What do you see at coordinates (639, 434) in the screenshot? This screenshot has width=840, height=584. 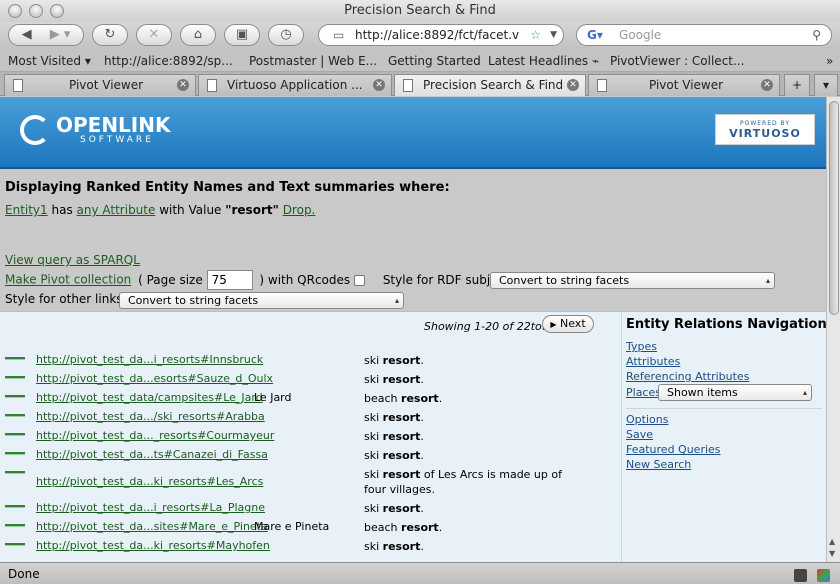 I see `sidebar-save-link: Save` at bounding box center [639, 434].